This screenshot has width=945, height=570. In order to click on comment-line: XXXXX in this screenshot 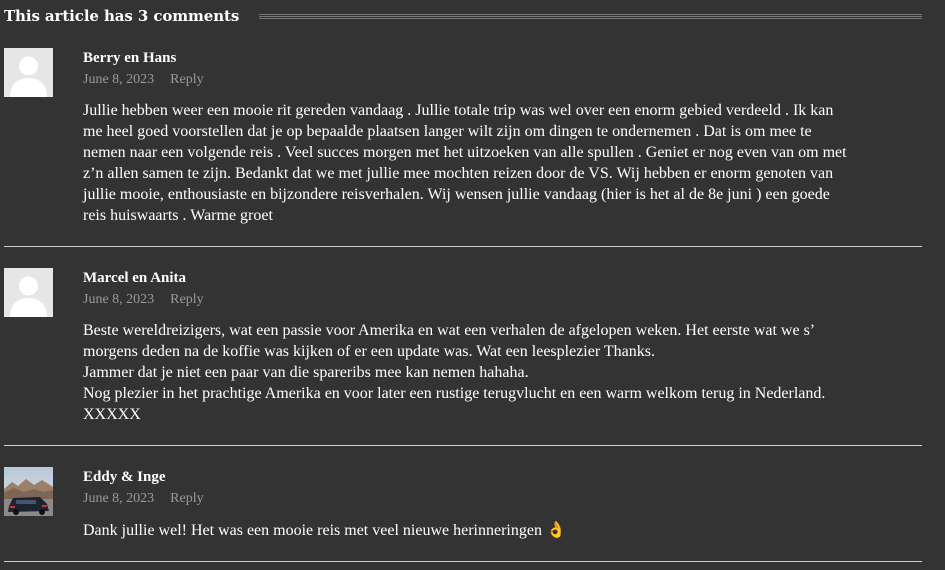, I will do `click(112, 414)`.